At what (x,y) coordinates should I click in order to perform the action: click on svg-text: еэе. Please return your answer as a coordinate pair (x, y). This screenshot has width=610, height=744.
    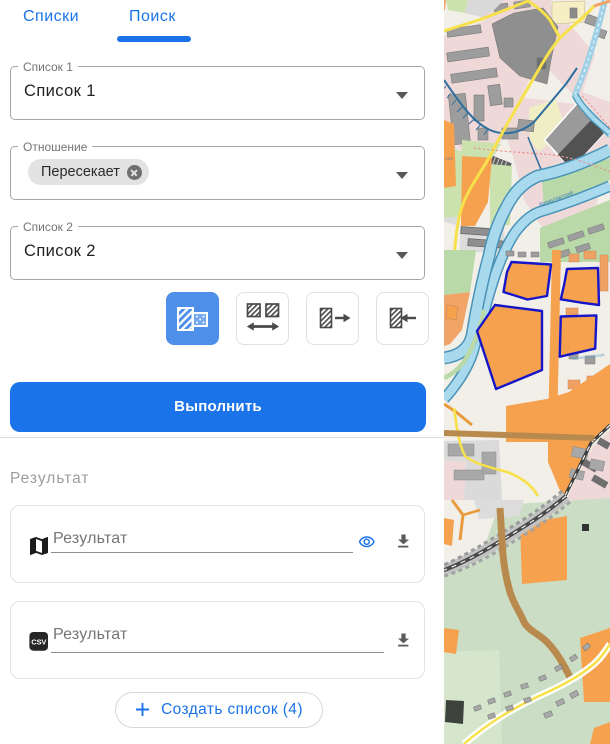
    Looking at the image, I should click on (449, 159).